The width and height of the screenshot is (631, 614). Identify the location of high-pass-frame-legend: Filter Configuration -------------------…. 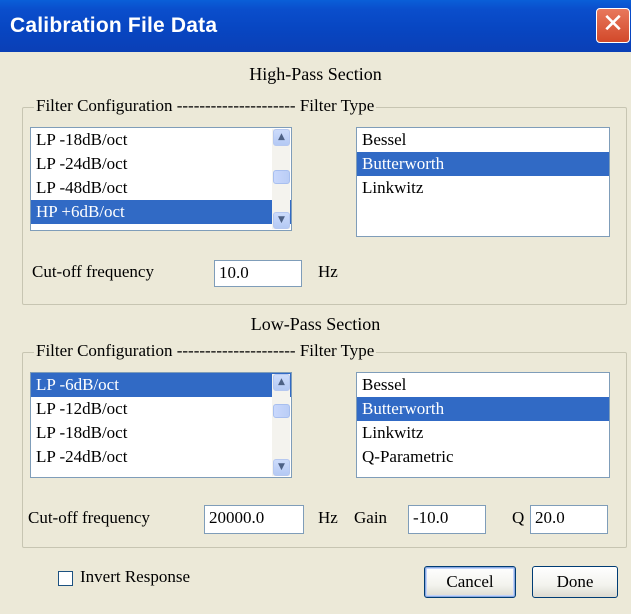
(205, 106).